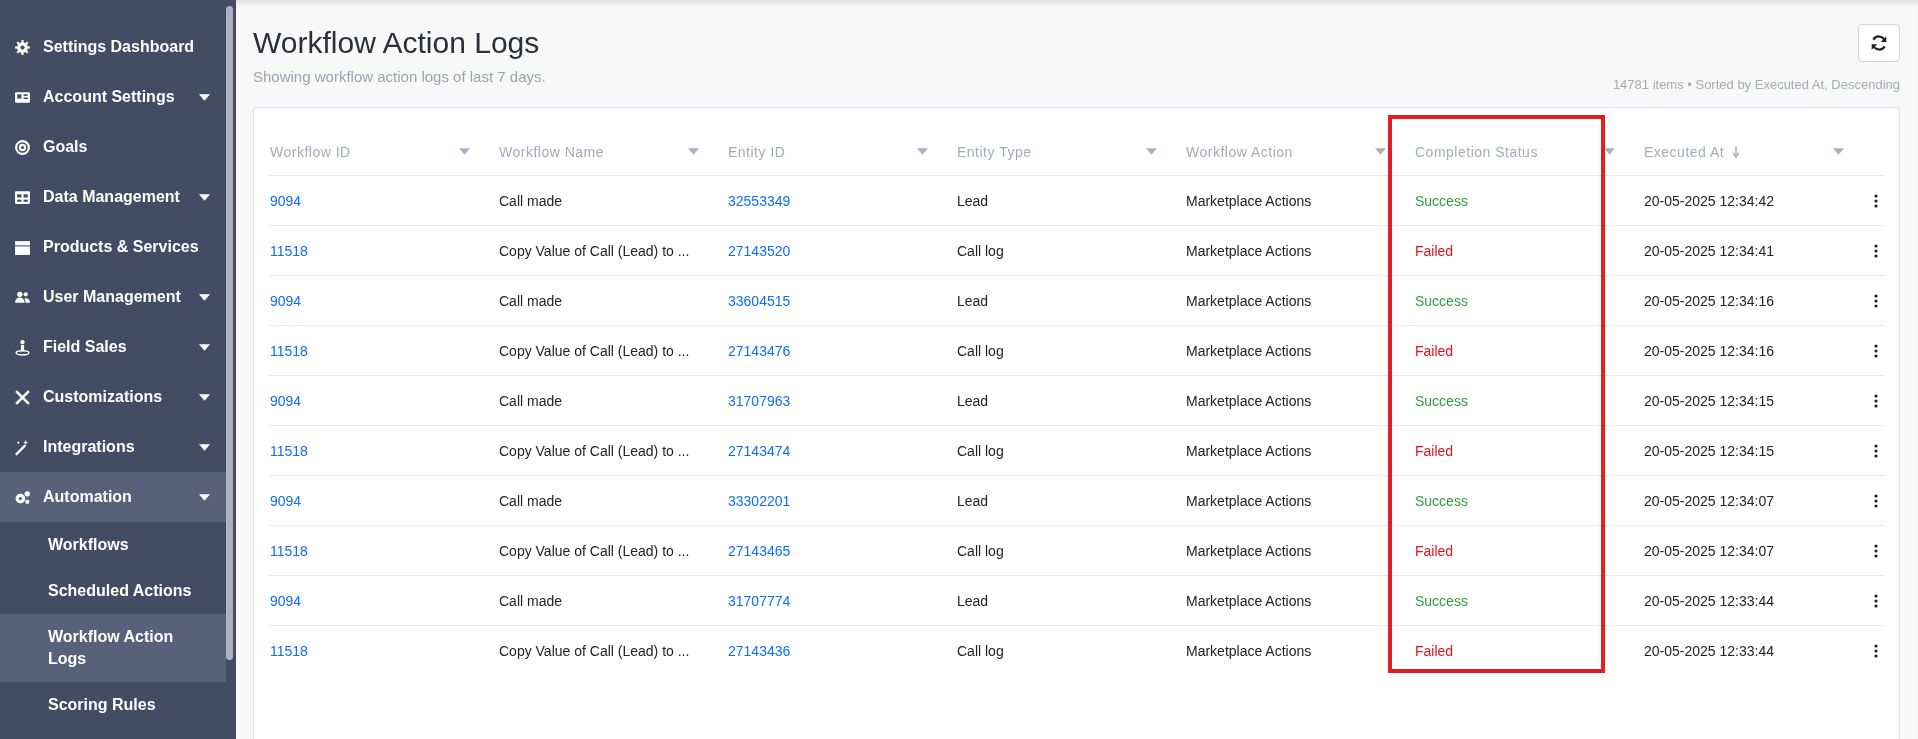 This screenshot has width=1918, height=739. I want to click on page-subtitle: Showing workflow action logs of last 7 days., so click(399, 76).